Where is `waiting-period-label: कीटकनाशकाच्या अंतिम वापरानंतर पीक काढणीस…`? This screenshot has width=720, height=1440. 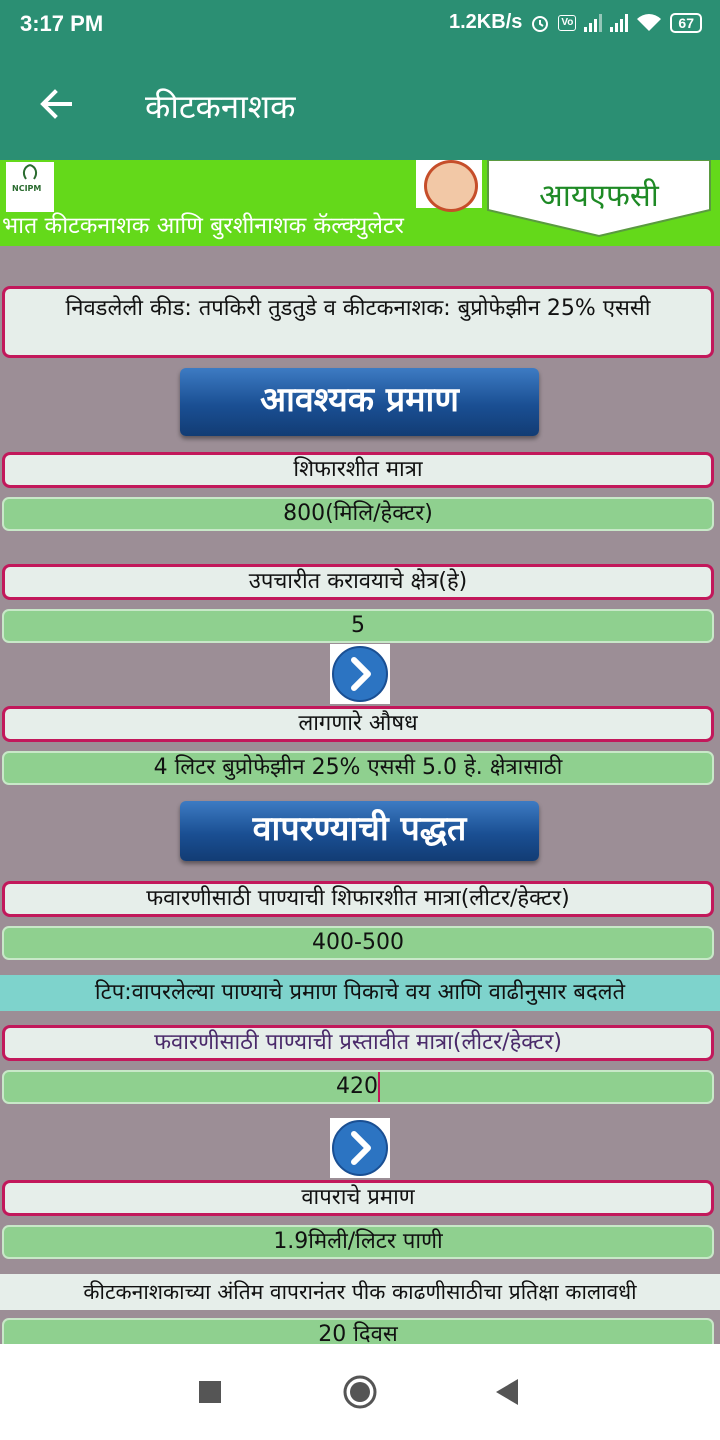
waiting-period-label: कीटकनाशकाच्या अंतिम वापरानंतर पीक काढणीस… is located at coordinates (360, 1292).